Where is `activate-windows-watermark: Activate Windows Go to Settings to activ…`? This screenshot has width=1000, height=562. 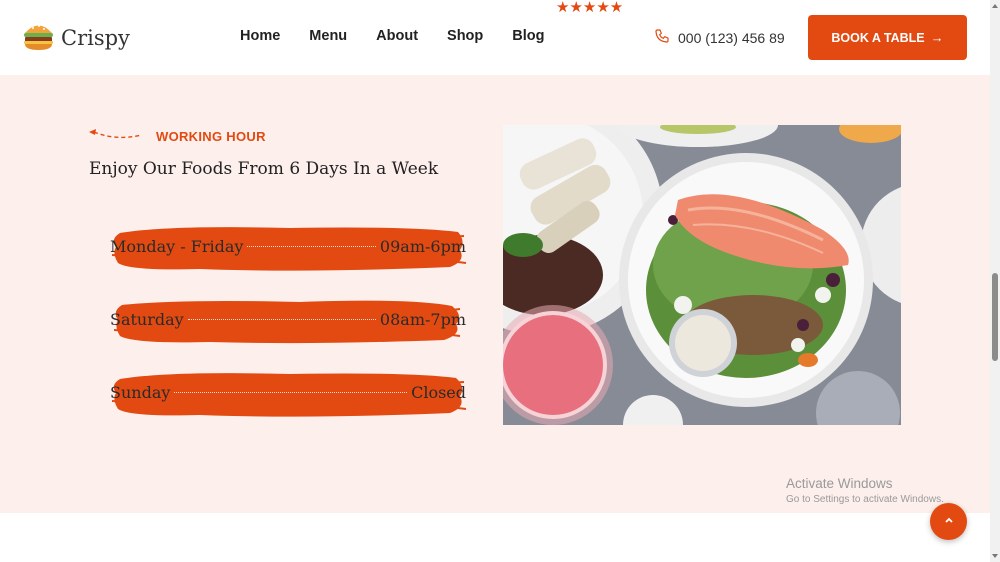 activate-windows-watermark: Activate Windows Go to Settings to activ… is located at coordinates (865, 490).